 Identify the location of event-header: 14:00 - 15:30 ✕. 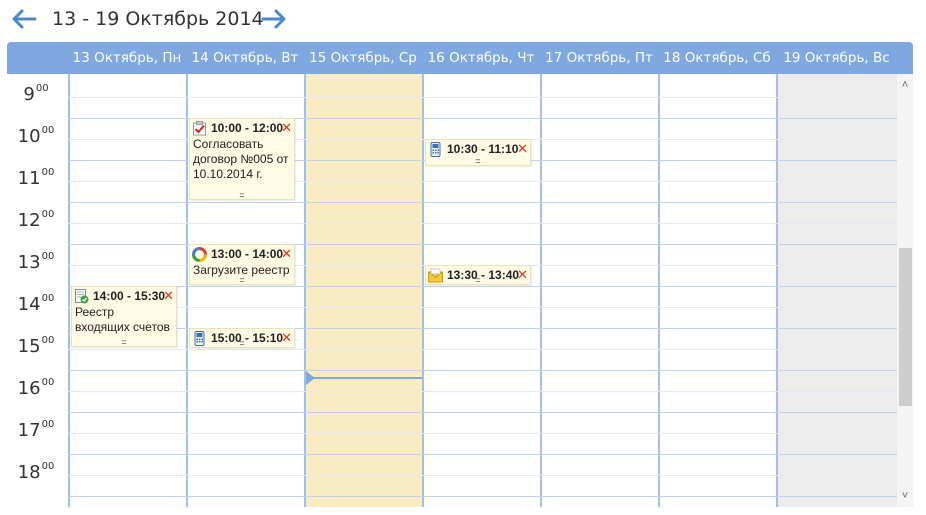
(125, 296).